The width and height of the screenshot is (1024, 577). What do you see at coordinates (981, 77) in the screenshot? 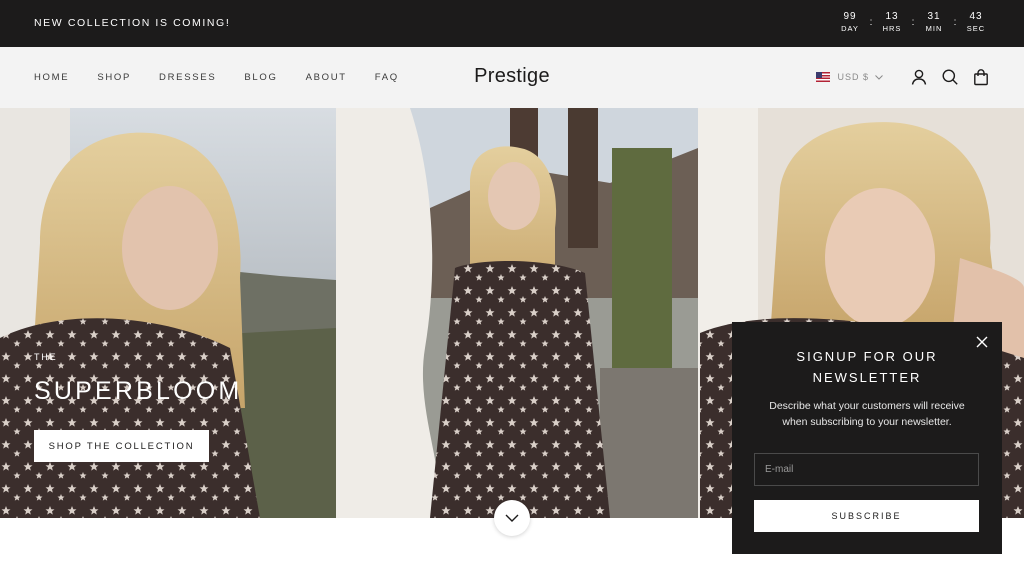
I see `cart-icon` at bounding box center [981, 77].